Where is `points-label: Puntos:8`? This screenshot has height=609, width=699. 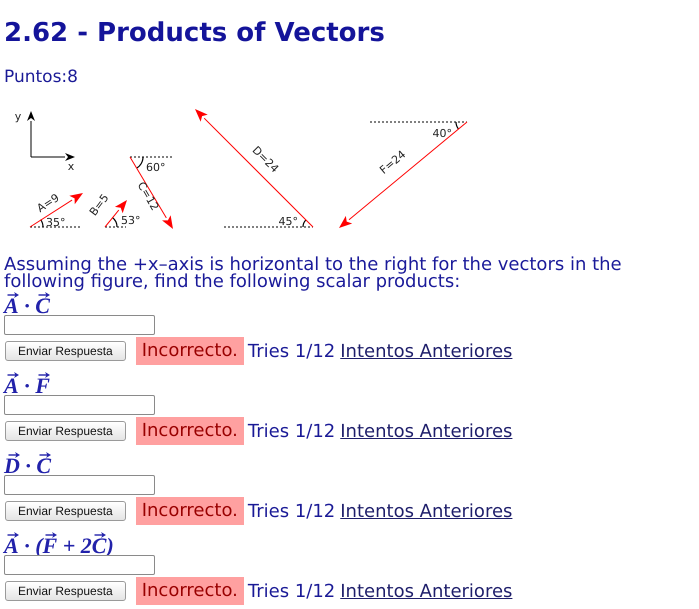 points-label: Puntos:8 is located at coordinates (41, 77).